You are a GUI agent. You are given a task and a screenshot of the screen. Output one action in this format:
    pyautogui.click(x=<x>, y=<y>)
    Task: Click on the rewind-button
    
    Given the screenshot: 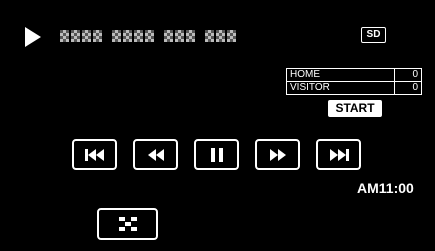 What is the action you would take?
    pyautogui.click(x=155, y=154)
    